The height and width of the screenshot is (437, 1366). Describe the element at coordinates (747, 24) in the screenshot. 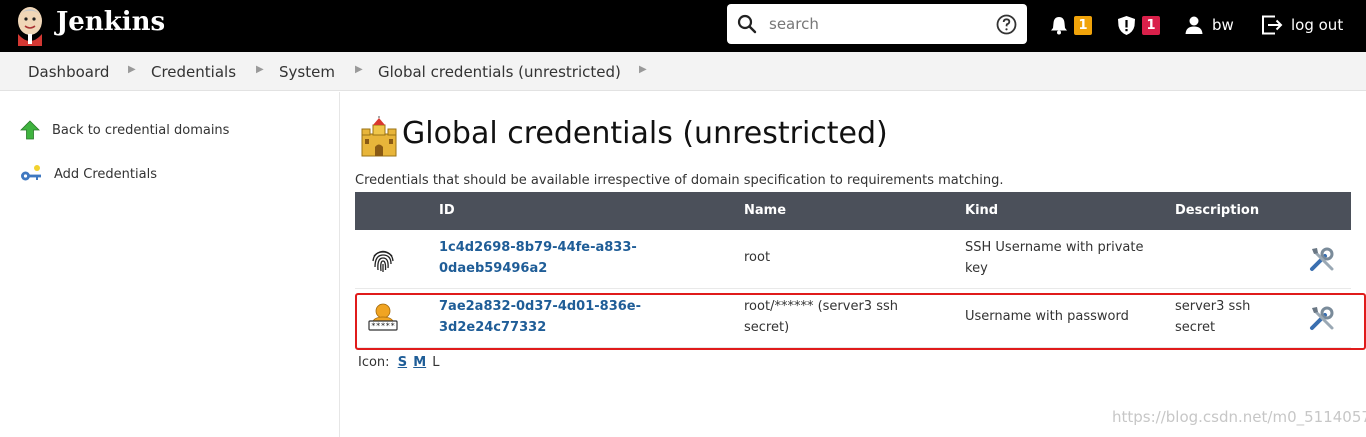

I see `search-icon` at that location.